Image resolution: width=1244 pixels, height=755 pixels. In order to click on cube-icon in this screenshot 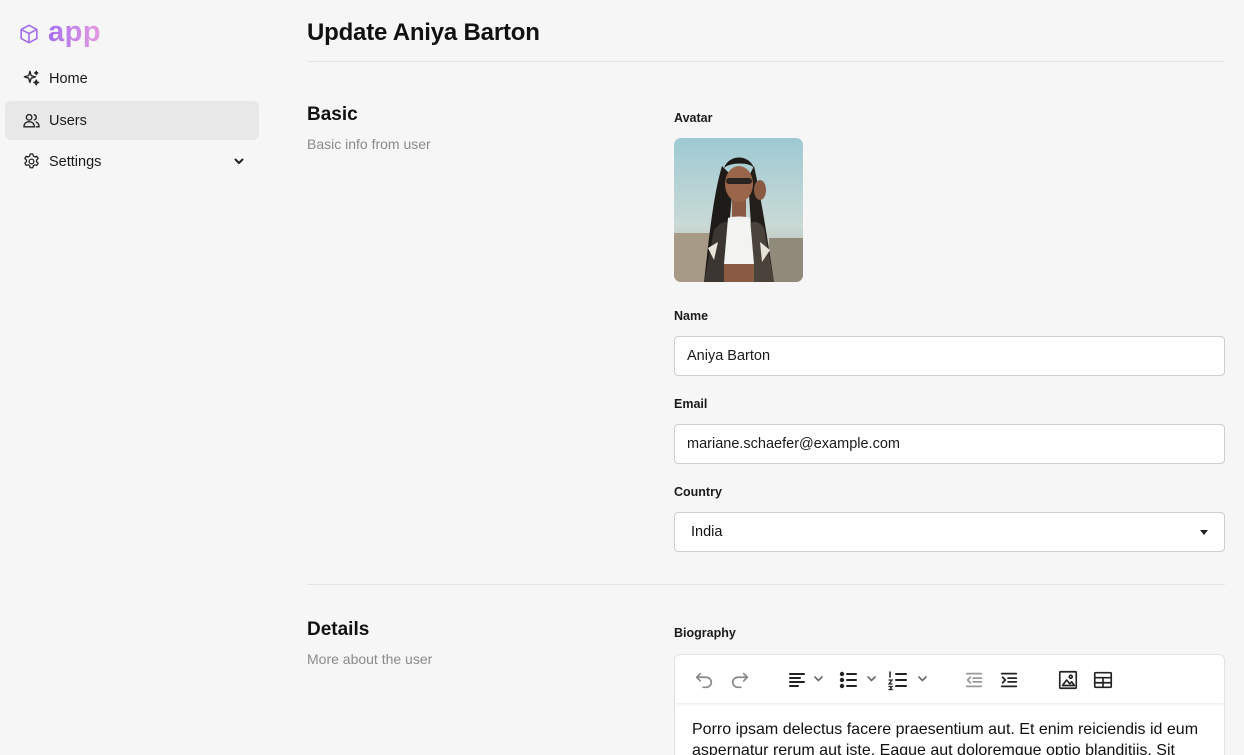, I will do `click(29, 34)`.